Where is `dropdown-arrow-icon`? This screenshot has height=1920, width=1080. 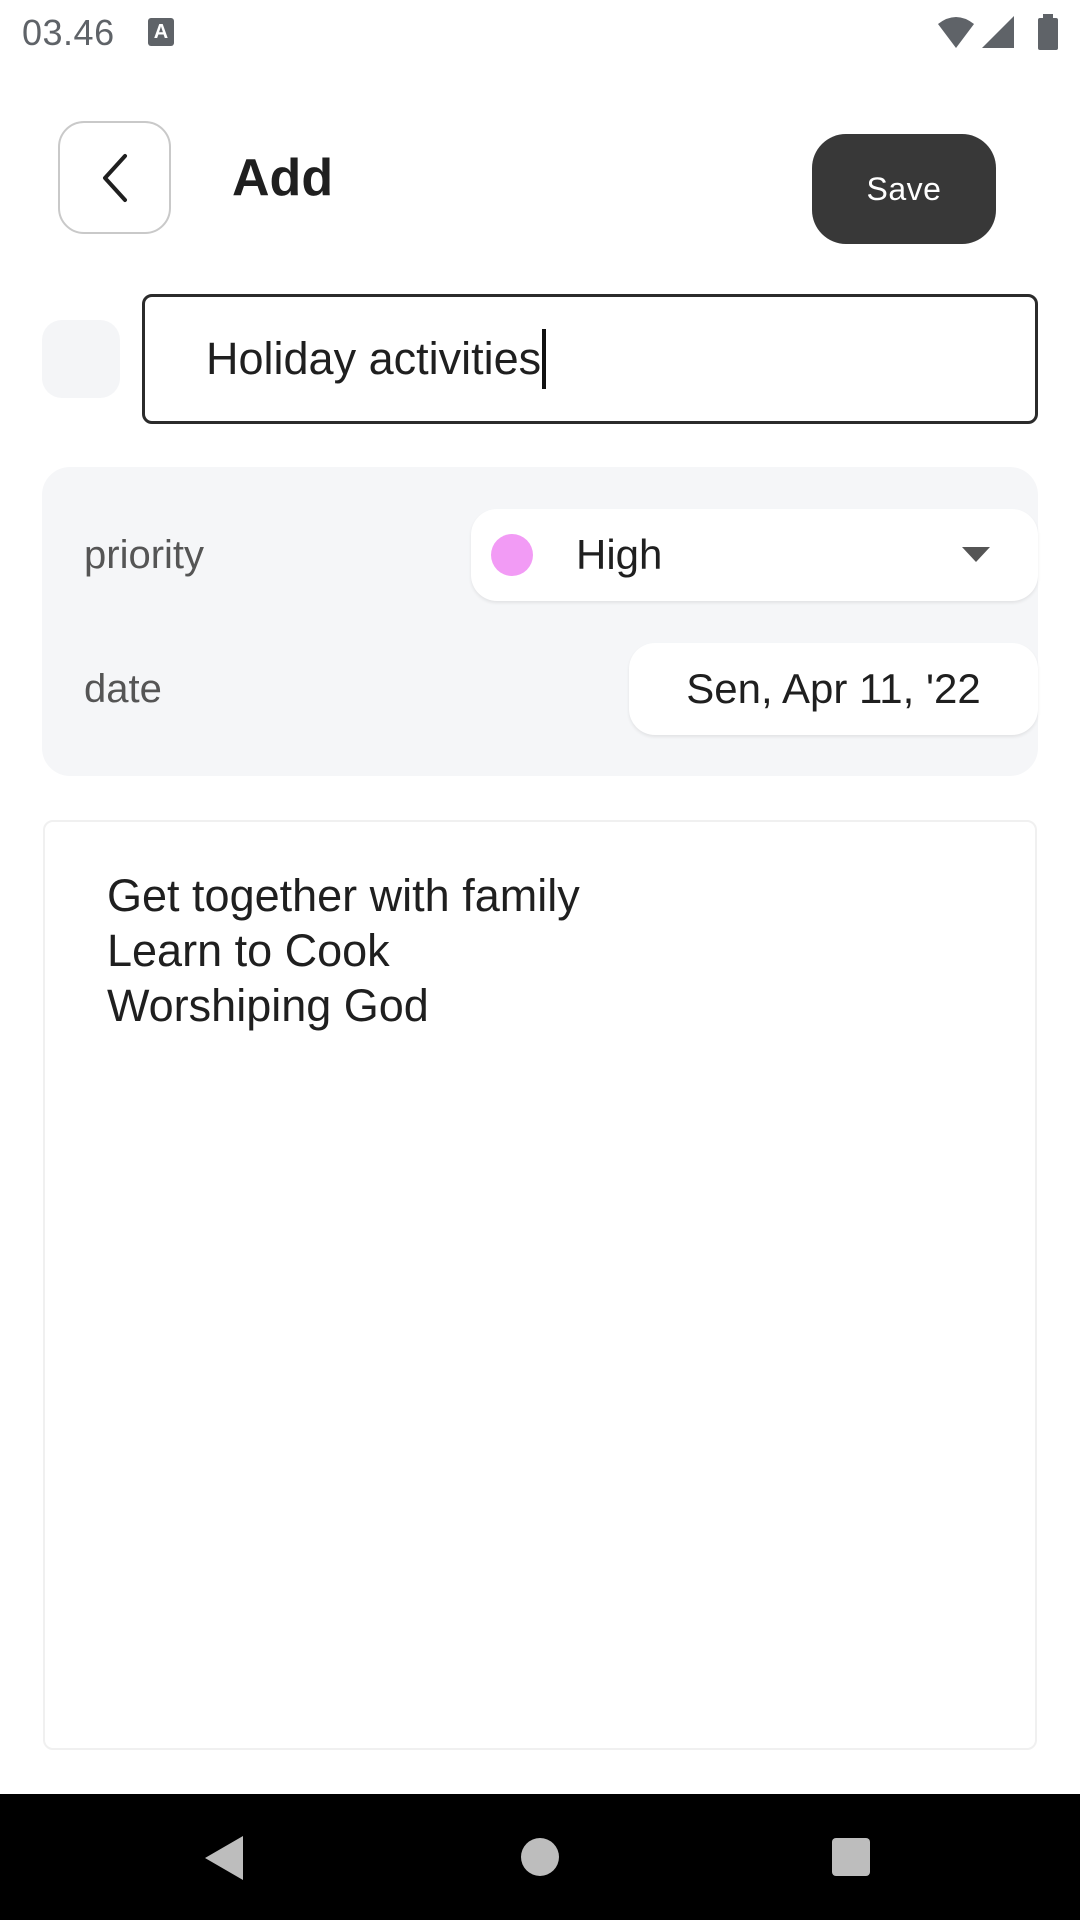
dropdown-arrow-icon is located at coordinates (976, 554).